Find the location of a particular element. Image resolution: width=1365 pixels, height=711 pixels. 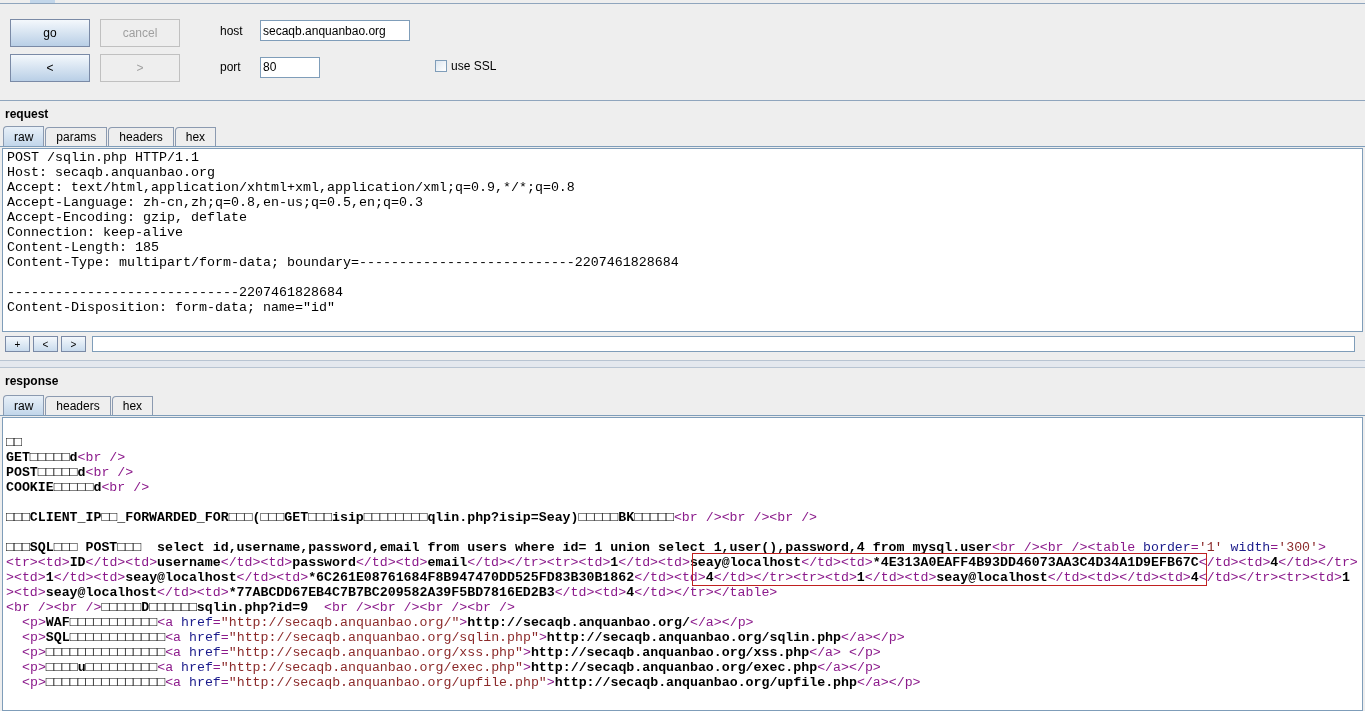

tab: params is located at coordinates (76, 136).